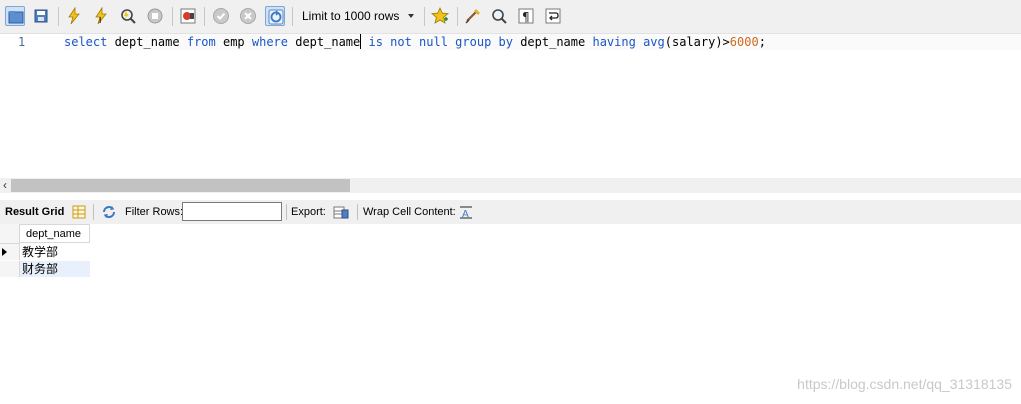 The image size is (1021, 404). Describe the element at coordinates (409, 212) in the screenshot. I see `wrap-cell-content-label: Wrap Cell Content:` at that location.